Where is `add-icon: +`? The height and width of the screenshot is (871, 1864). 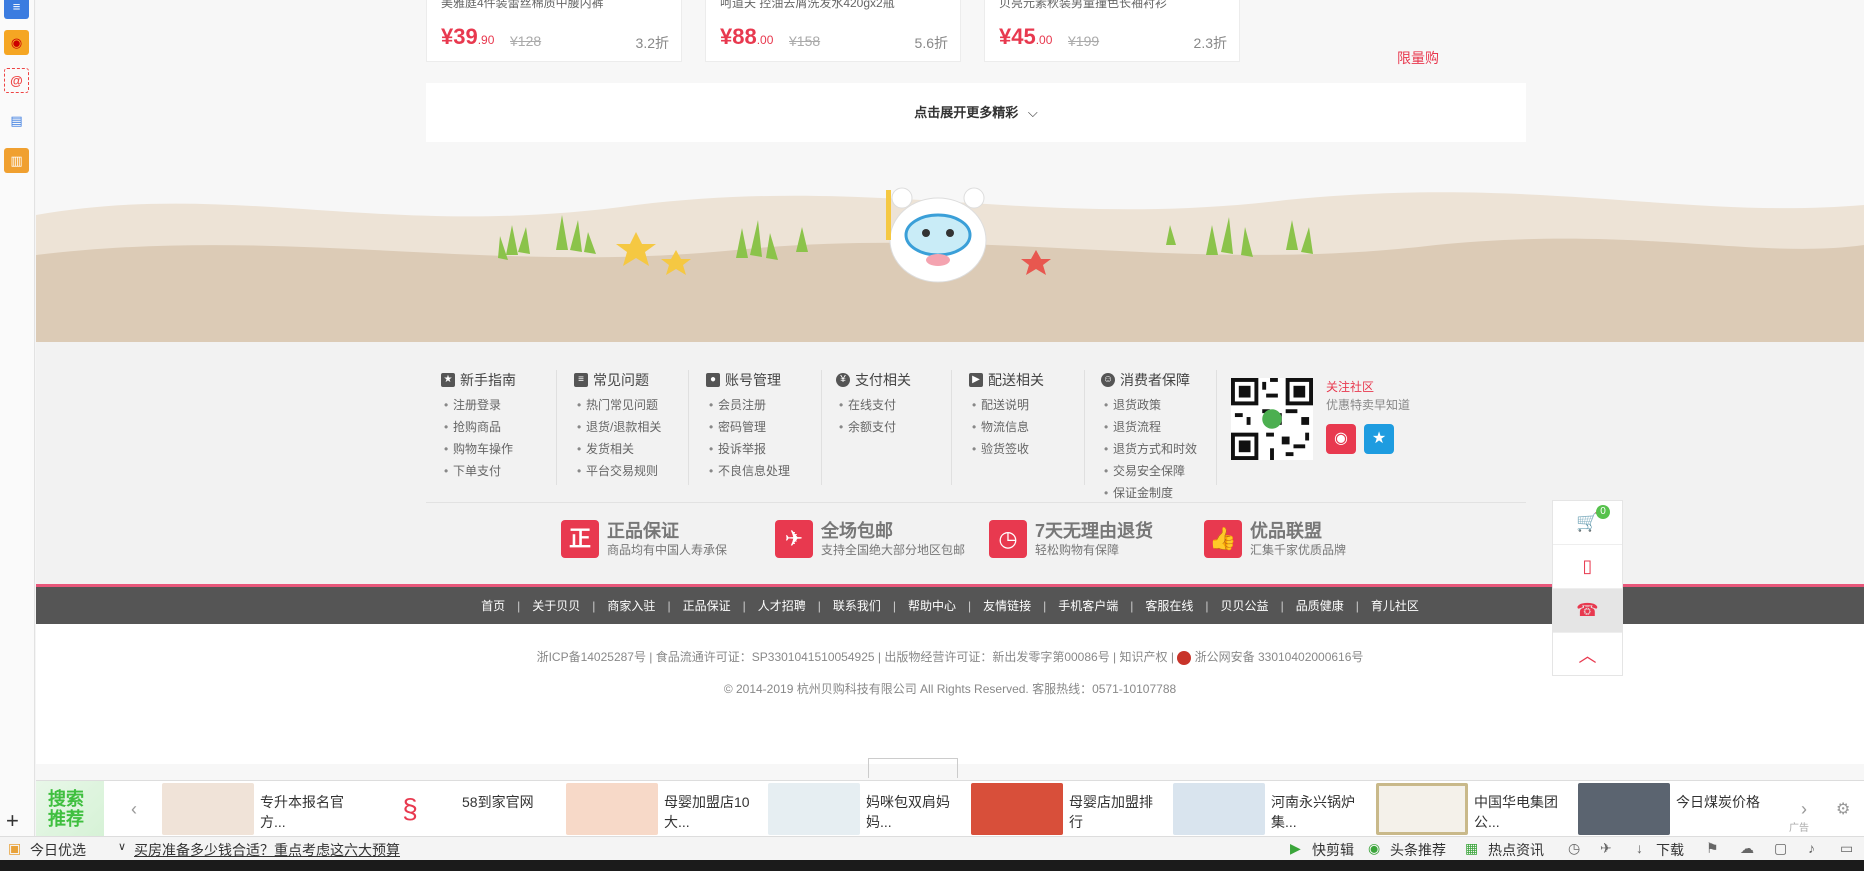
add-icon: + is located at coordinates (12, 821).